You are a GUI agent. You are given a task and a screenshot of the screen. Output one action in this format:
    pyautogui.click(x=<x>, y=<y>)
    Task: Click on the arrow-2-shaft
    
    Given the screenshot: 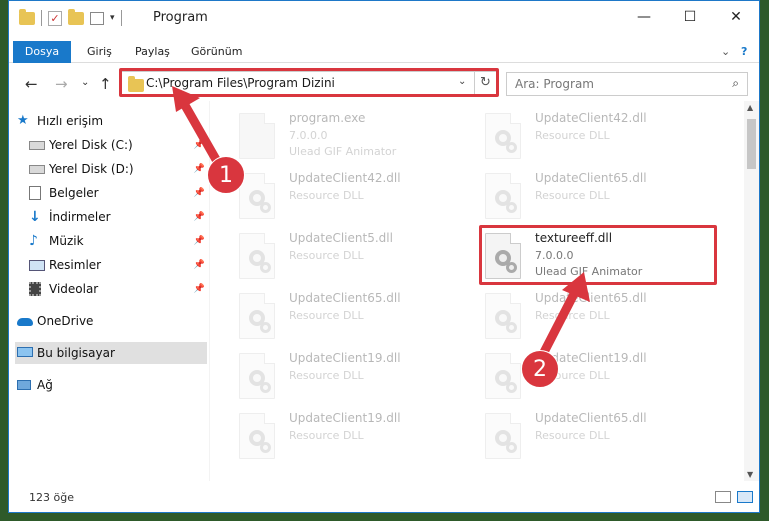 What is the action you would take?
    pyautogui.click(x=558, y=325)
    